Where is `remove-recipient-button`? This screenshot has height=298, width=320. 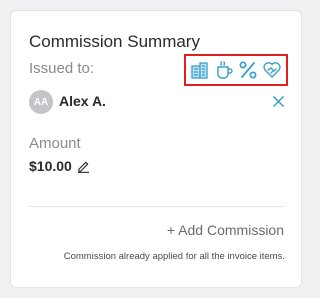
remove-recipient-button is located at coordinates (278, 101).